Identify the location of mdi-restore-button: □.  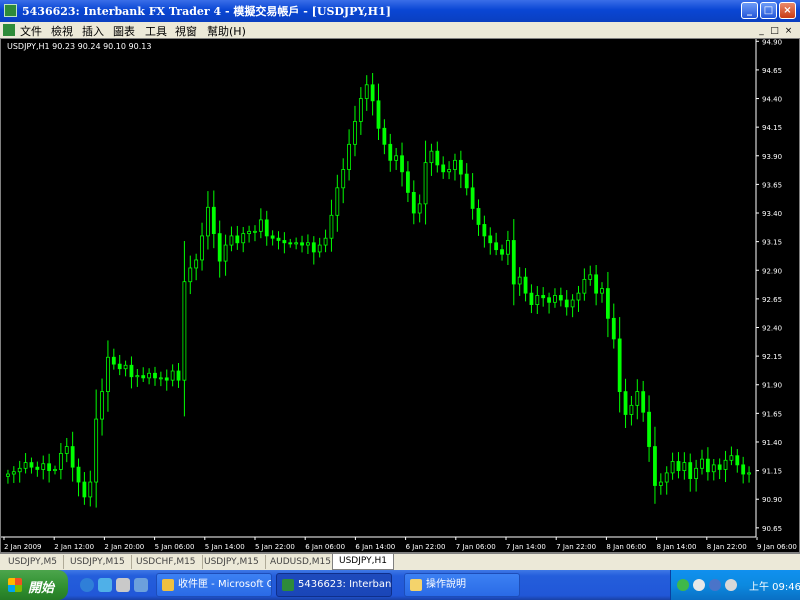
(774, 31).